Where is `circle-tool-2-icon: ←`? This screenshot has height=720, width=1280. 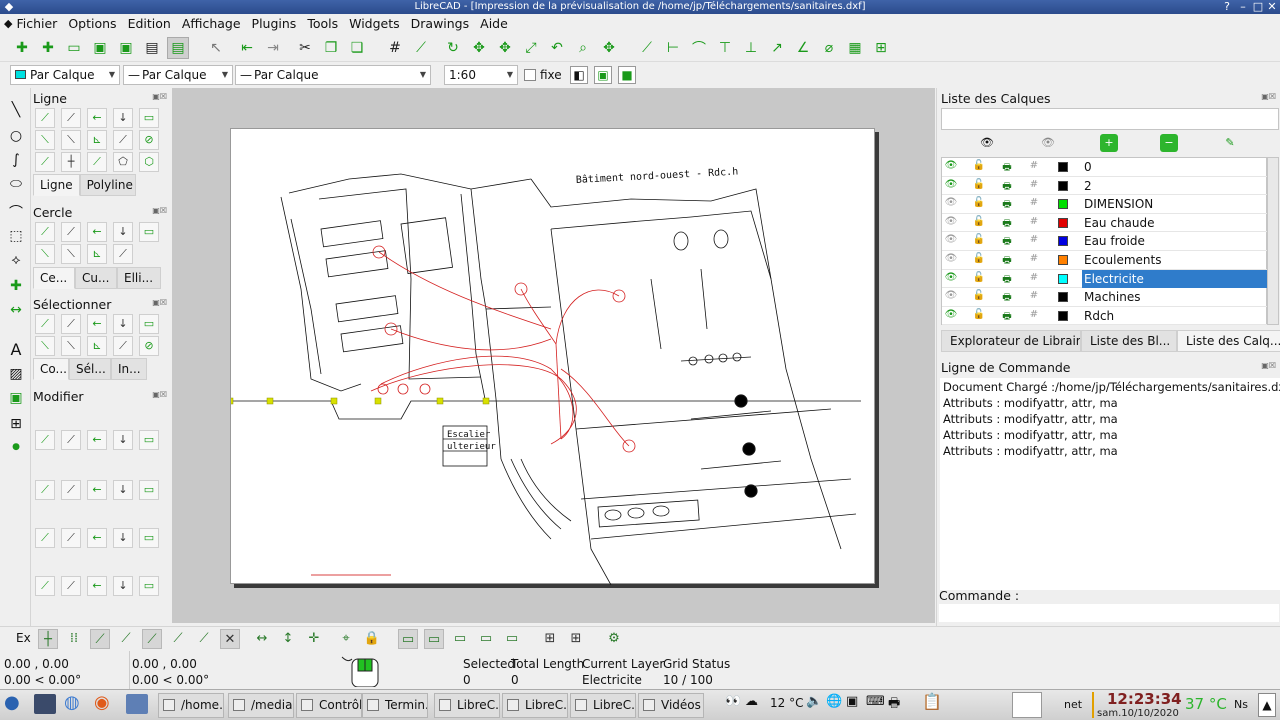 circle-tool-2-icon: ← is located at coordinates (97, 232).